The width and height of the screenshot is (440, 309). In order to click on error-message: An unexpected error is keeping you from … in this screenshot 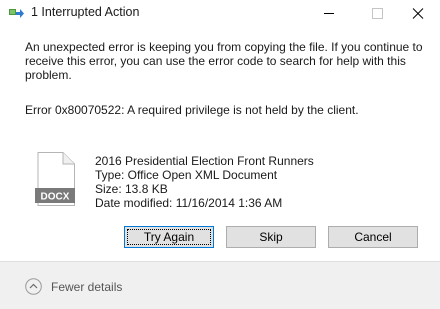, I will do `click(224, 61)`.